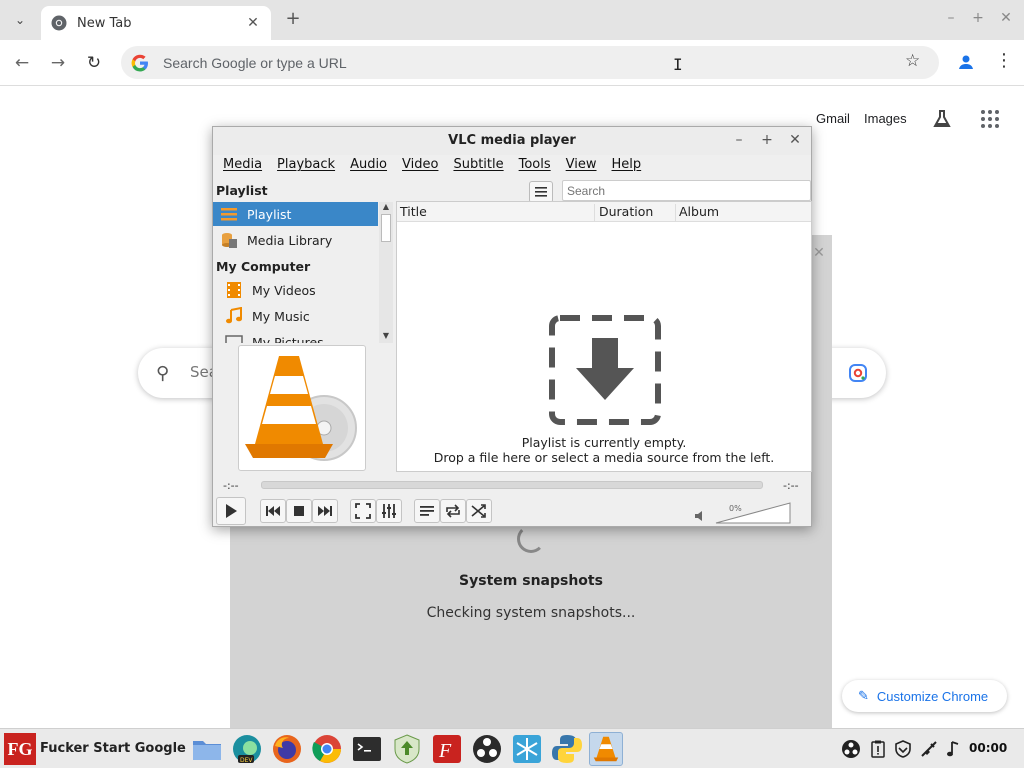 Image resolution: width=1024 pixels, height=768 pixels. I want to click on sidebar-item-media-library: Media Library, so click(295, 240).